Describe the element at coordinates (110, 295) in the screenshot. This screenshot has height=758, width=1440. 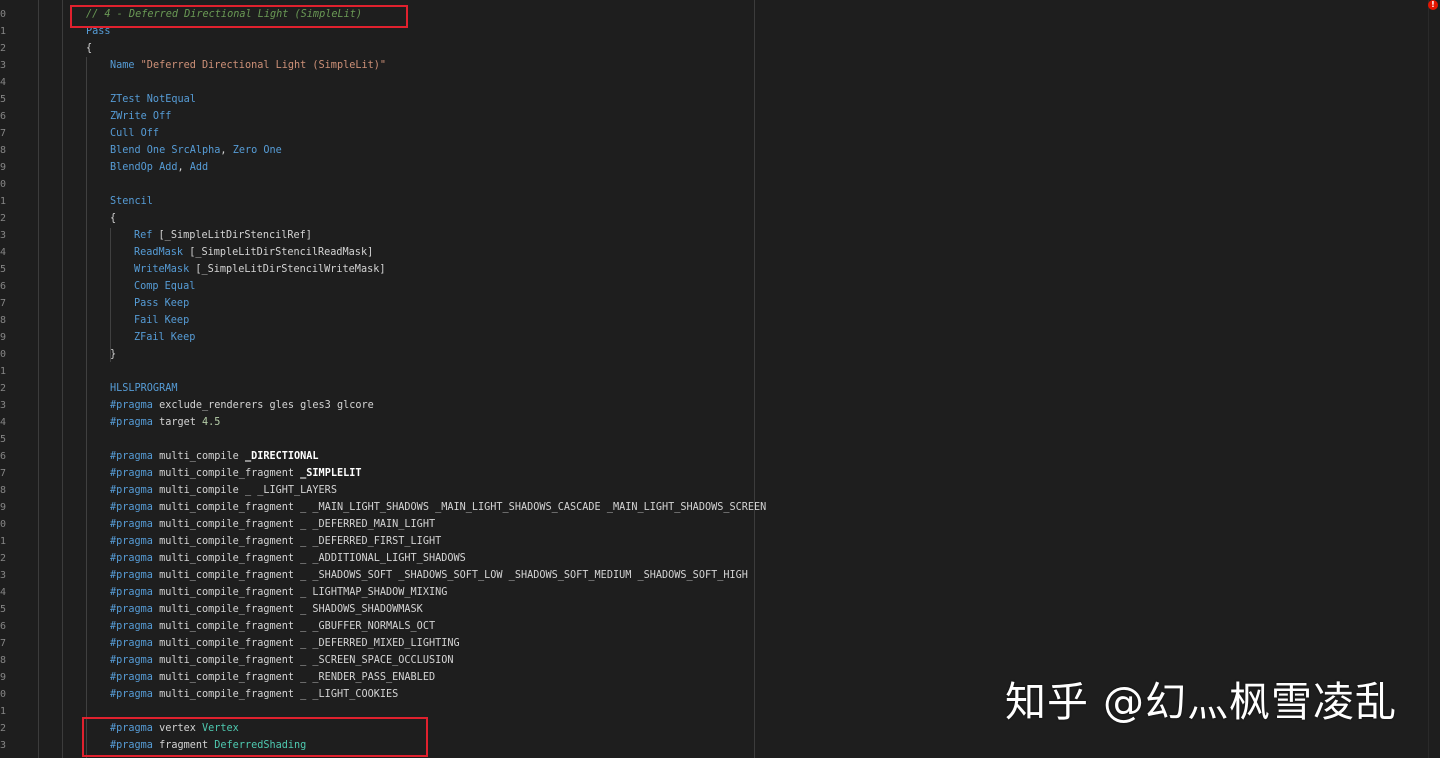
I see `indent-guide` at that location.